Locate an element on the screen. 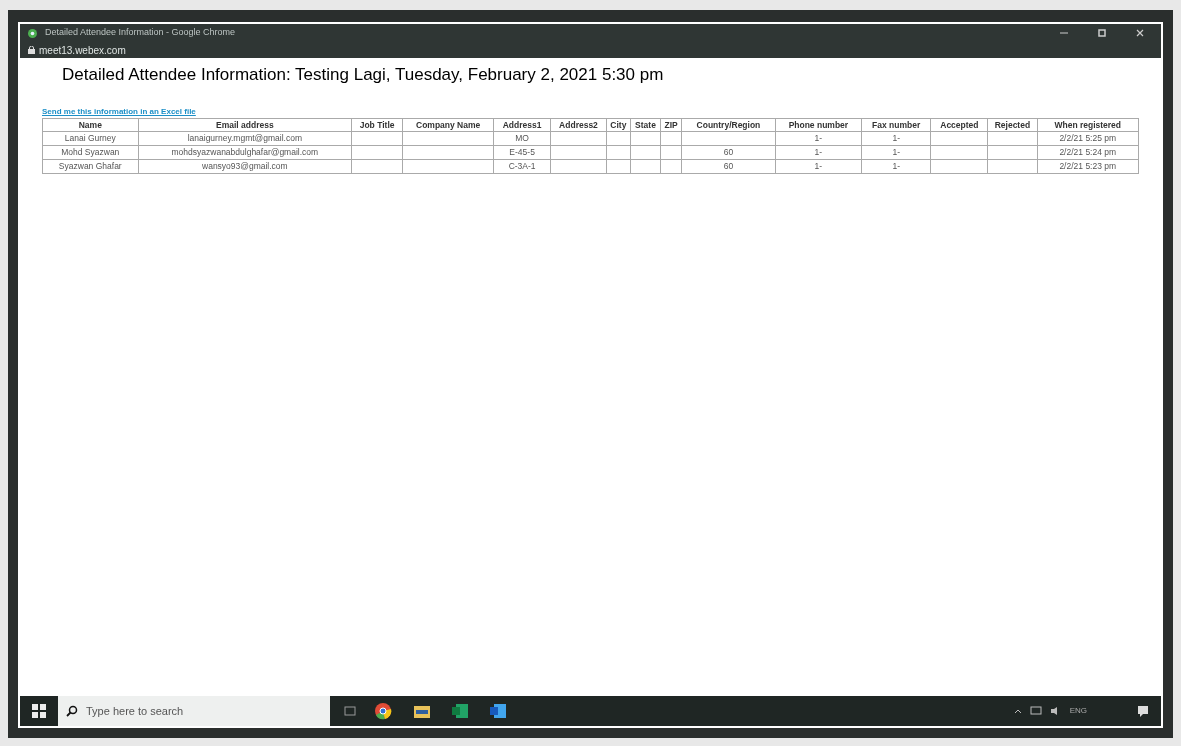 This screenshot has height=746, width=1181. column-header: Country/Region is located at coordinates (728, 124).